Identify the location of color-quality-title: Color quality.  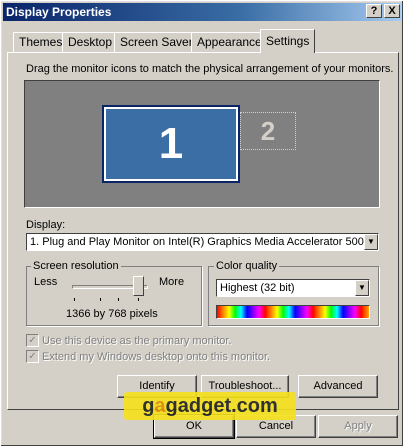
(247, 266).